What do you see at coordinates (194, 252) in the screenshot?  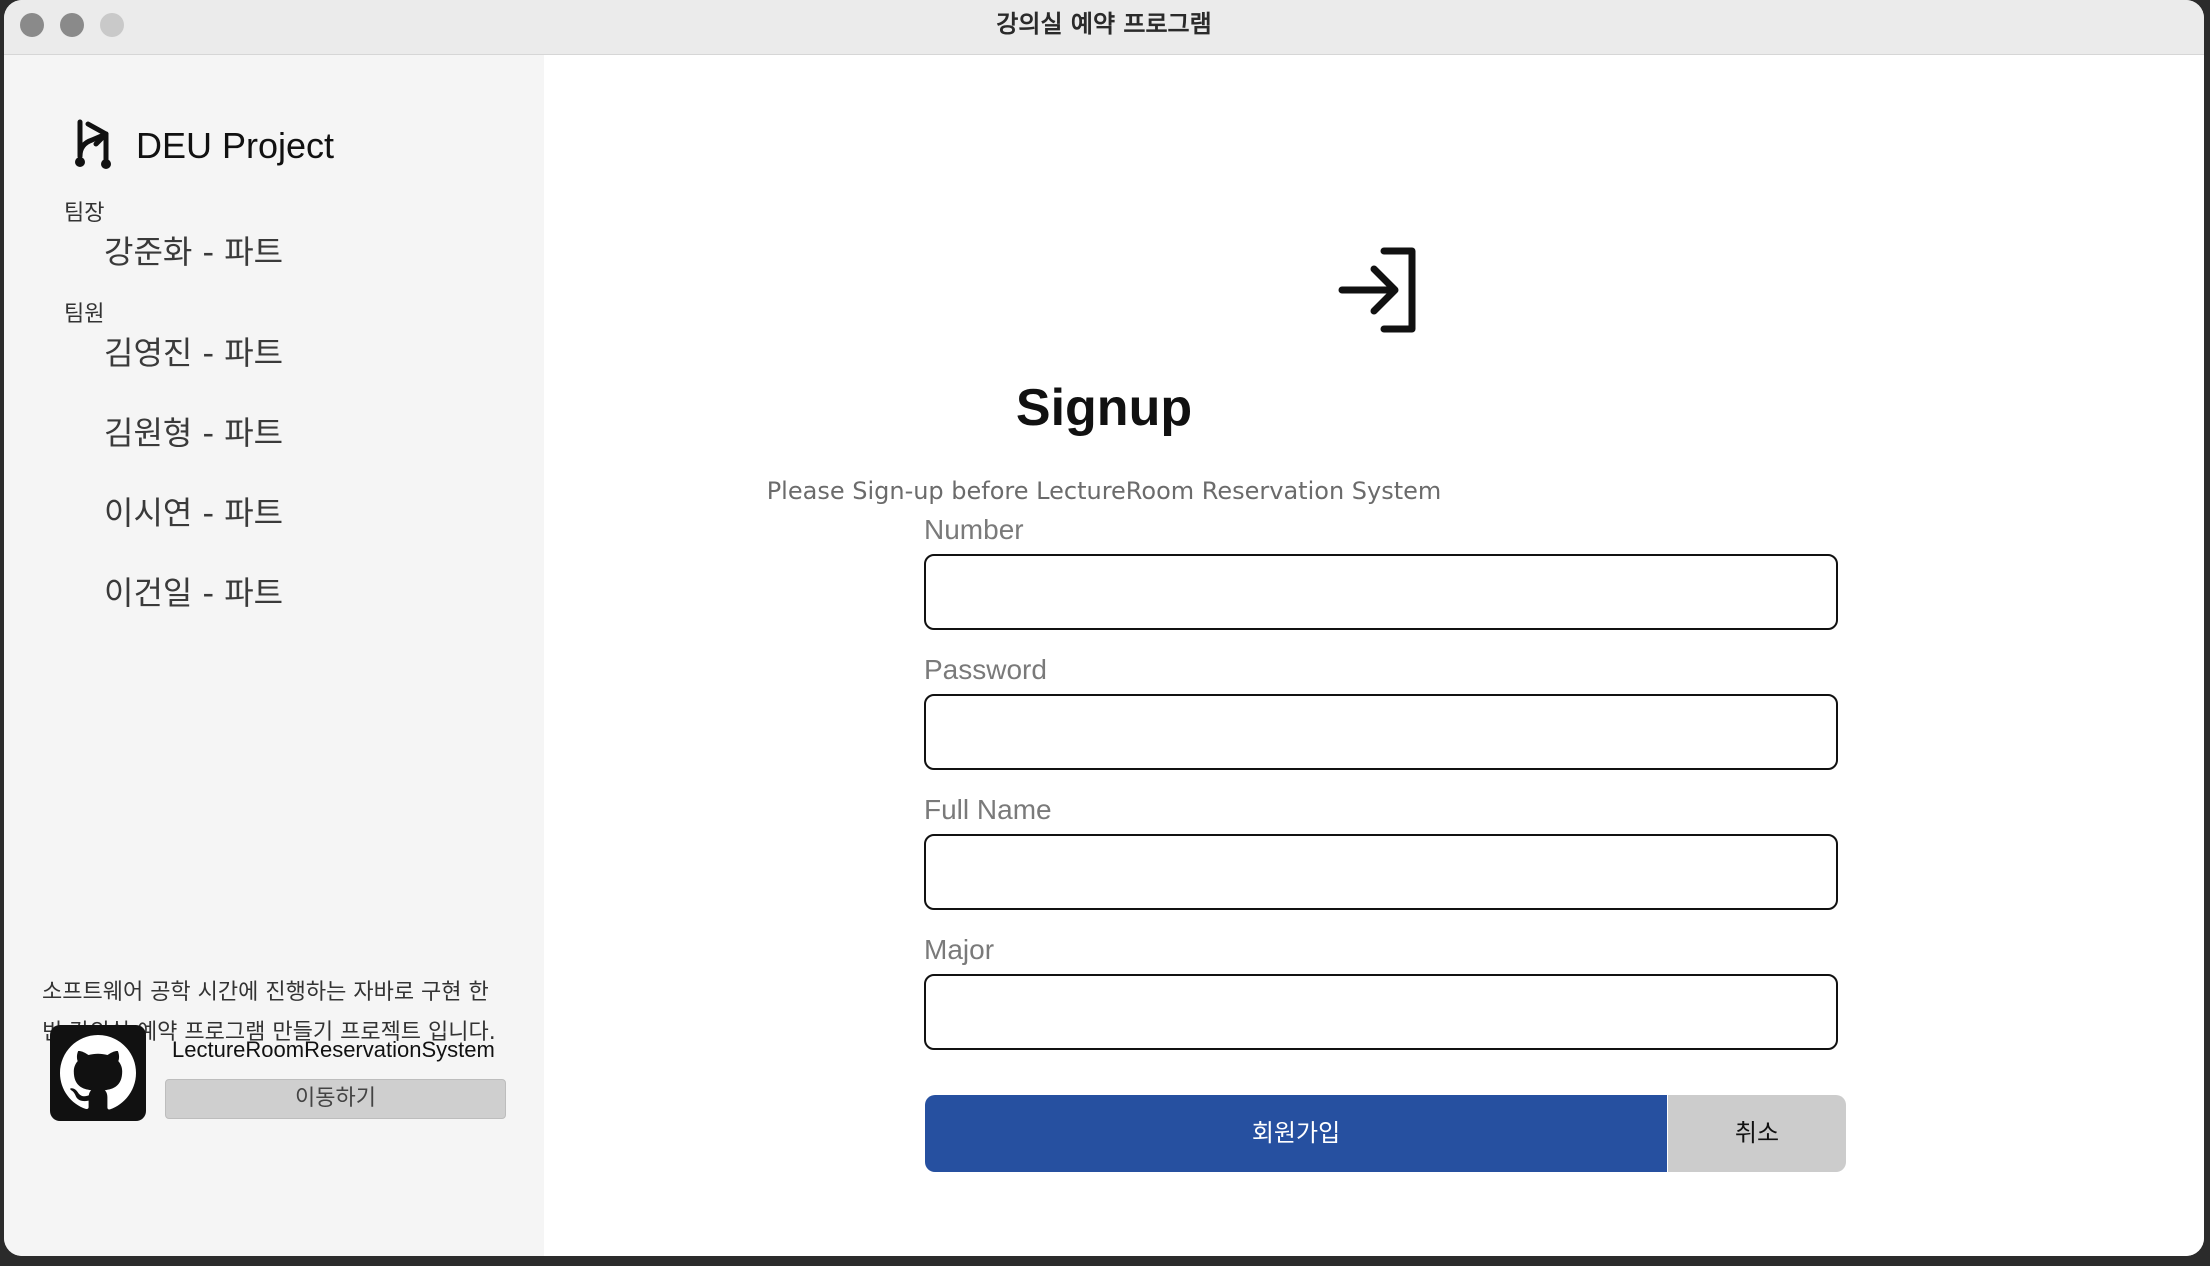 I see `leader-name: 강준화 - 파트` at bounding box center [194, 252].